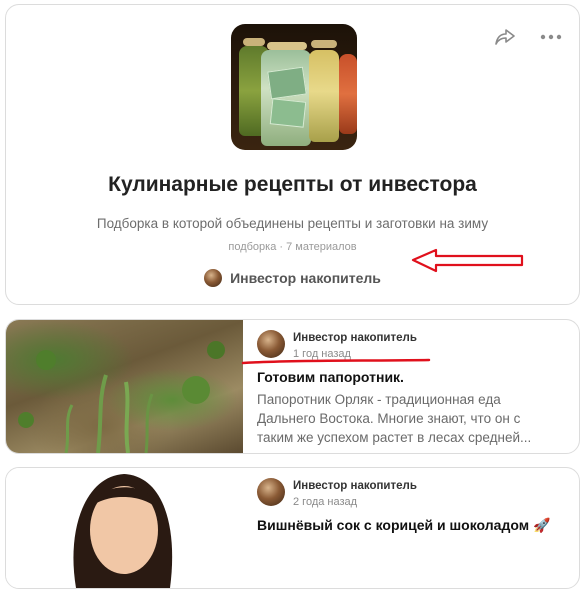 This screenshot has height=589, width=580. Describe the element at coordinates (305, 278) in the screenshot. I see `collection-author-name: Инвестор накопитель` at that location.